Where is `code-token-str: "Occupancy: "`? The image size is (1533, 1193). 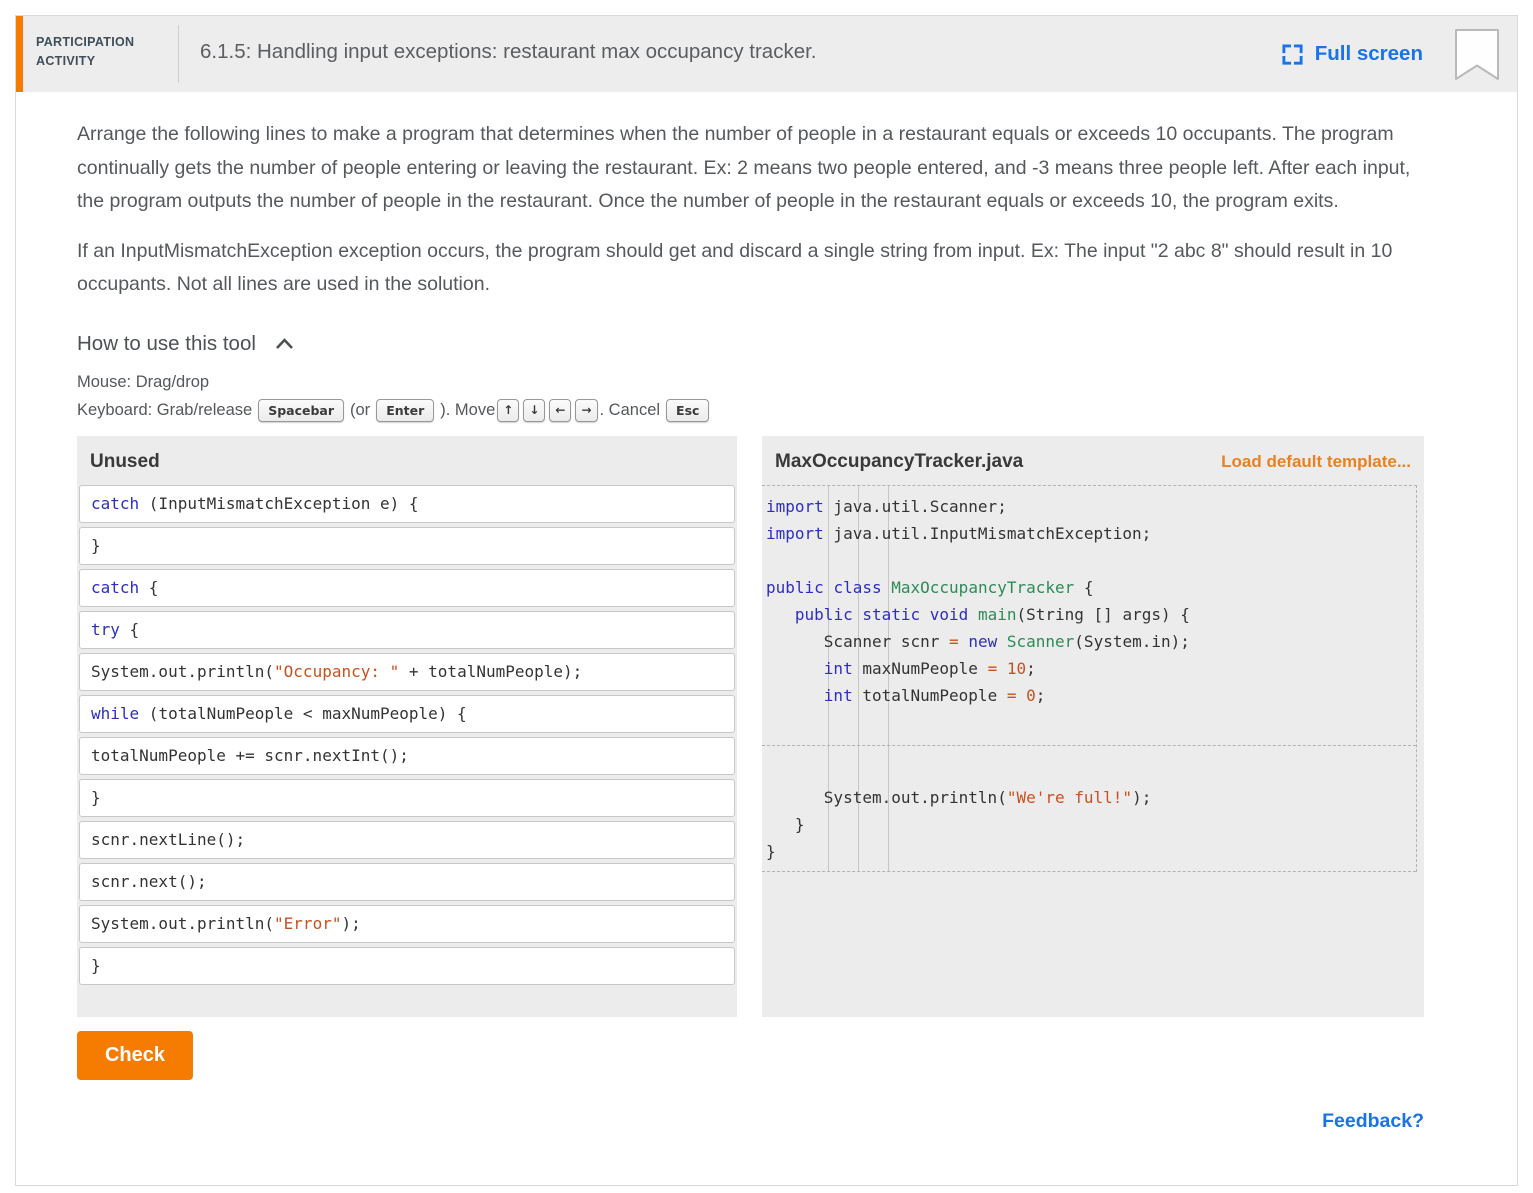 code-token-str: "Occupancy: " is located at coordinates (337, 671).